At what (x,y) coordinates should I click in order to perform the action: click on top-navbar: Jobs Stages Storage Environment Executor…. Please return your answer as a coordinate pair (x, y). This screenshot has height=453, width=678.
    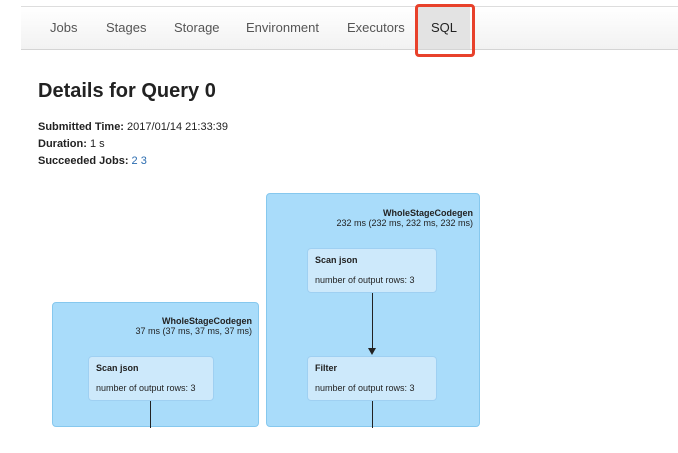
    Looking at the image, I should click on (349, 28).